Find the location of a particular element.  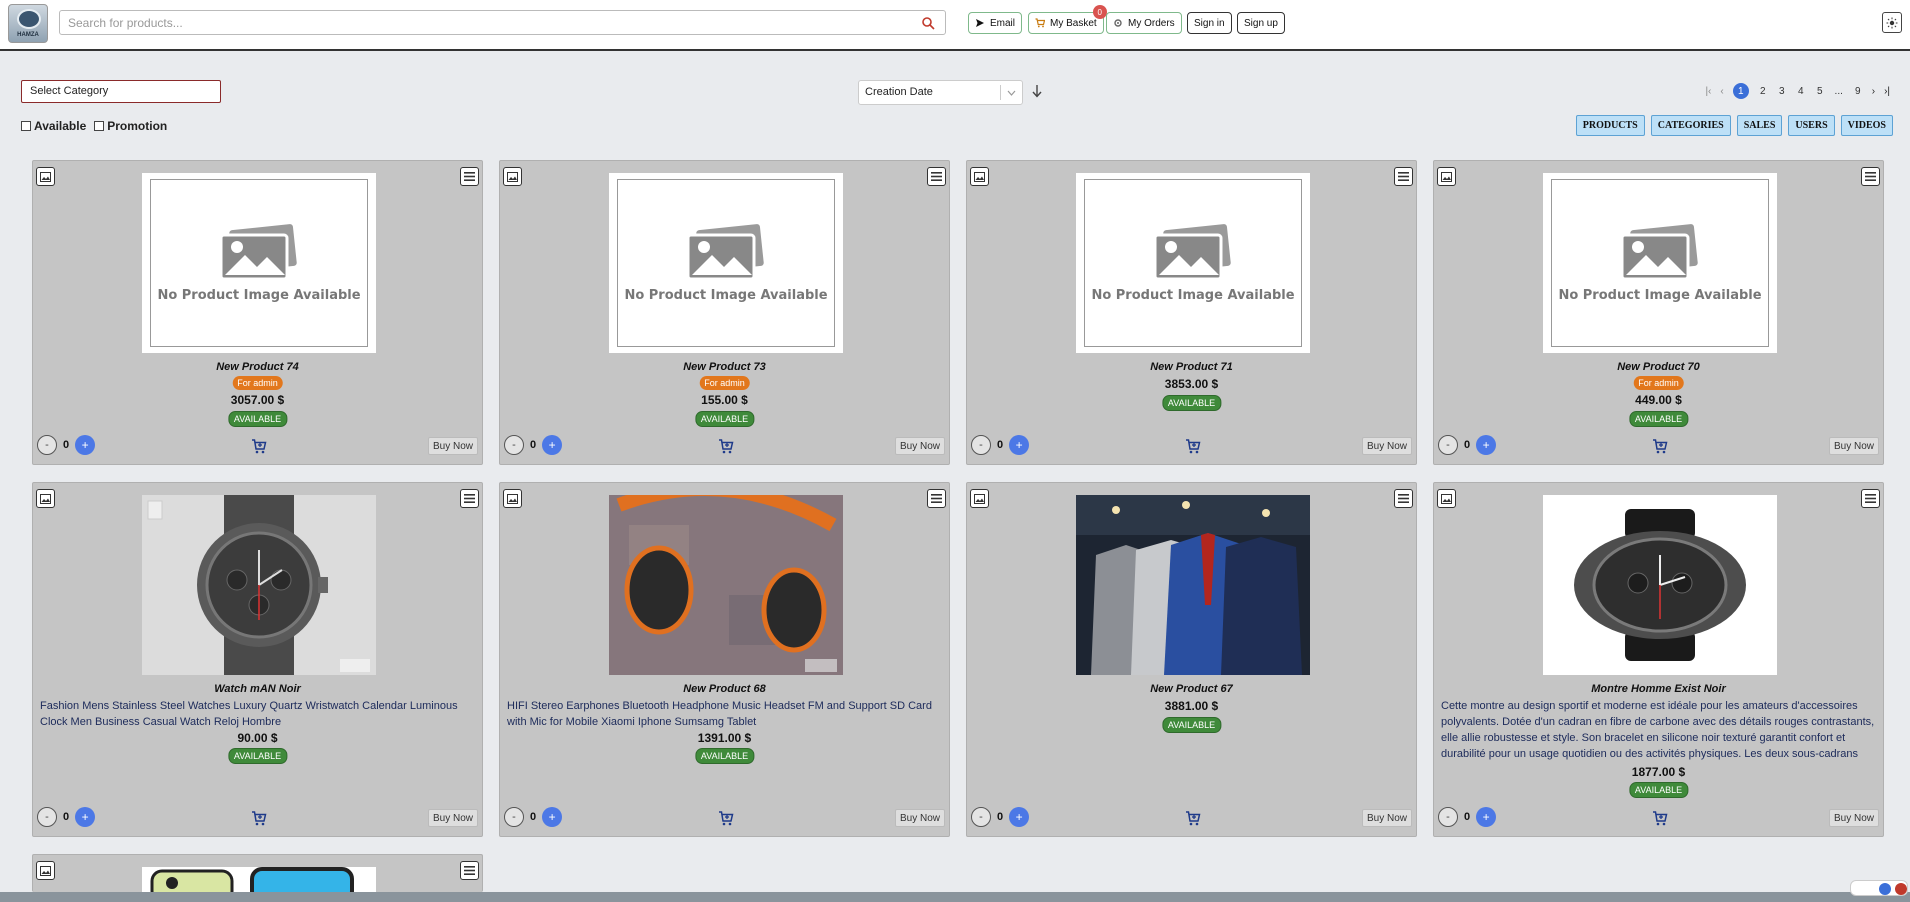

available-filter: Available is located at coordinates (53, 126).